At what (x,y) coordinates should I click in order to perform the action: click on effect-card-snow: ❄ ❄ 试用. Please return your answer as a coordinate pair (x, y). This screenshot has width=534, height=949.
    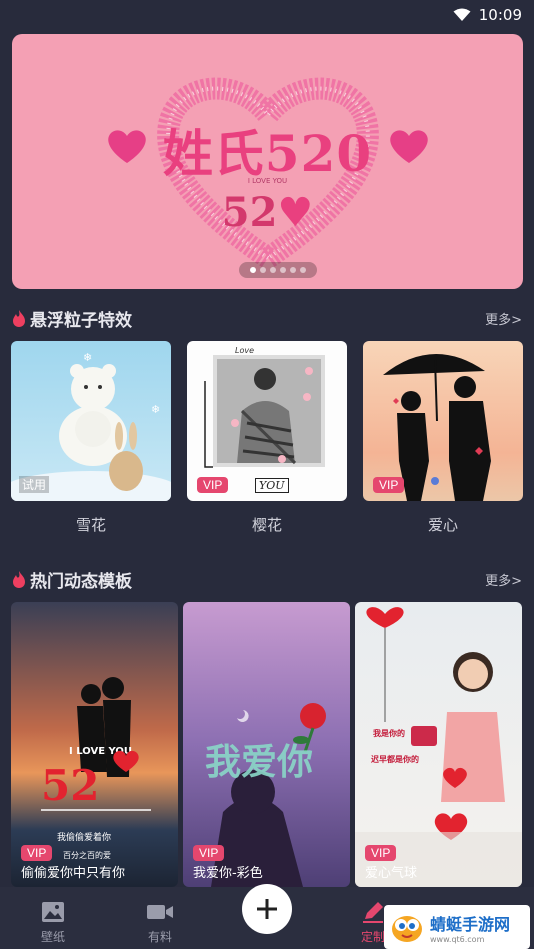
    Looking at the image, I should click on (91, 421).